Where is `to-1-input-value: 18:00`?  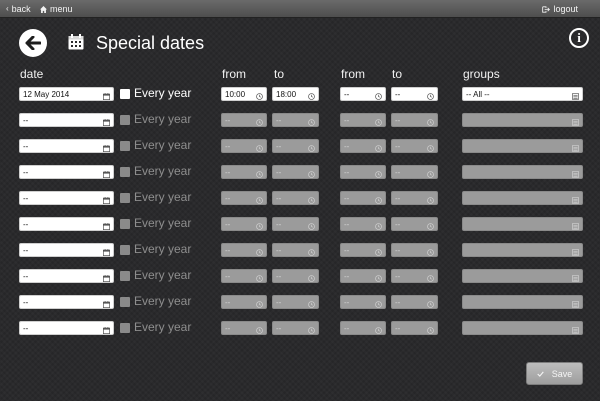 to-1-input-value: 18:00 is located at coordinates (286, 94).